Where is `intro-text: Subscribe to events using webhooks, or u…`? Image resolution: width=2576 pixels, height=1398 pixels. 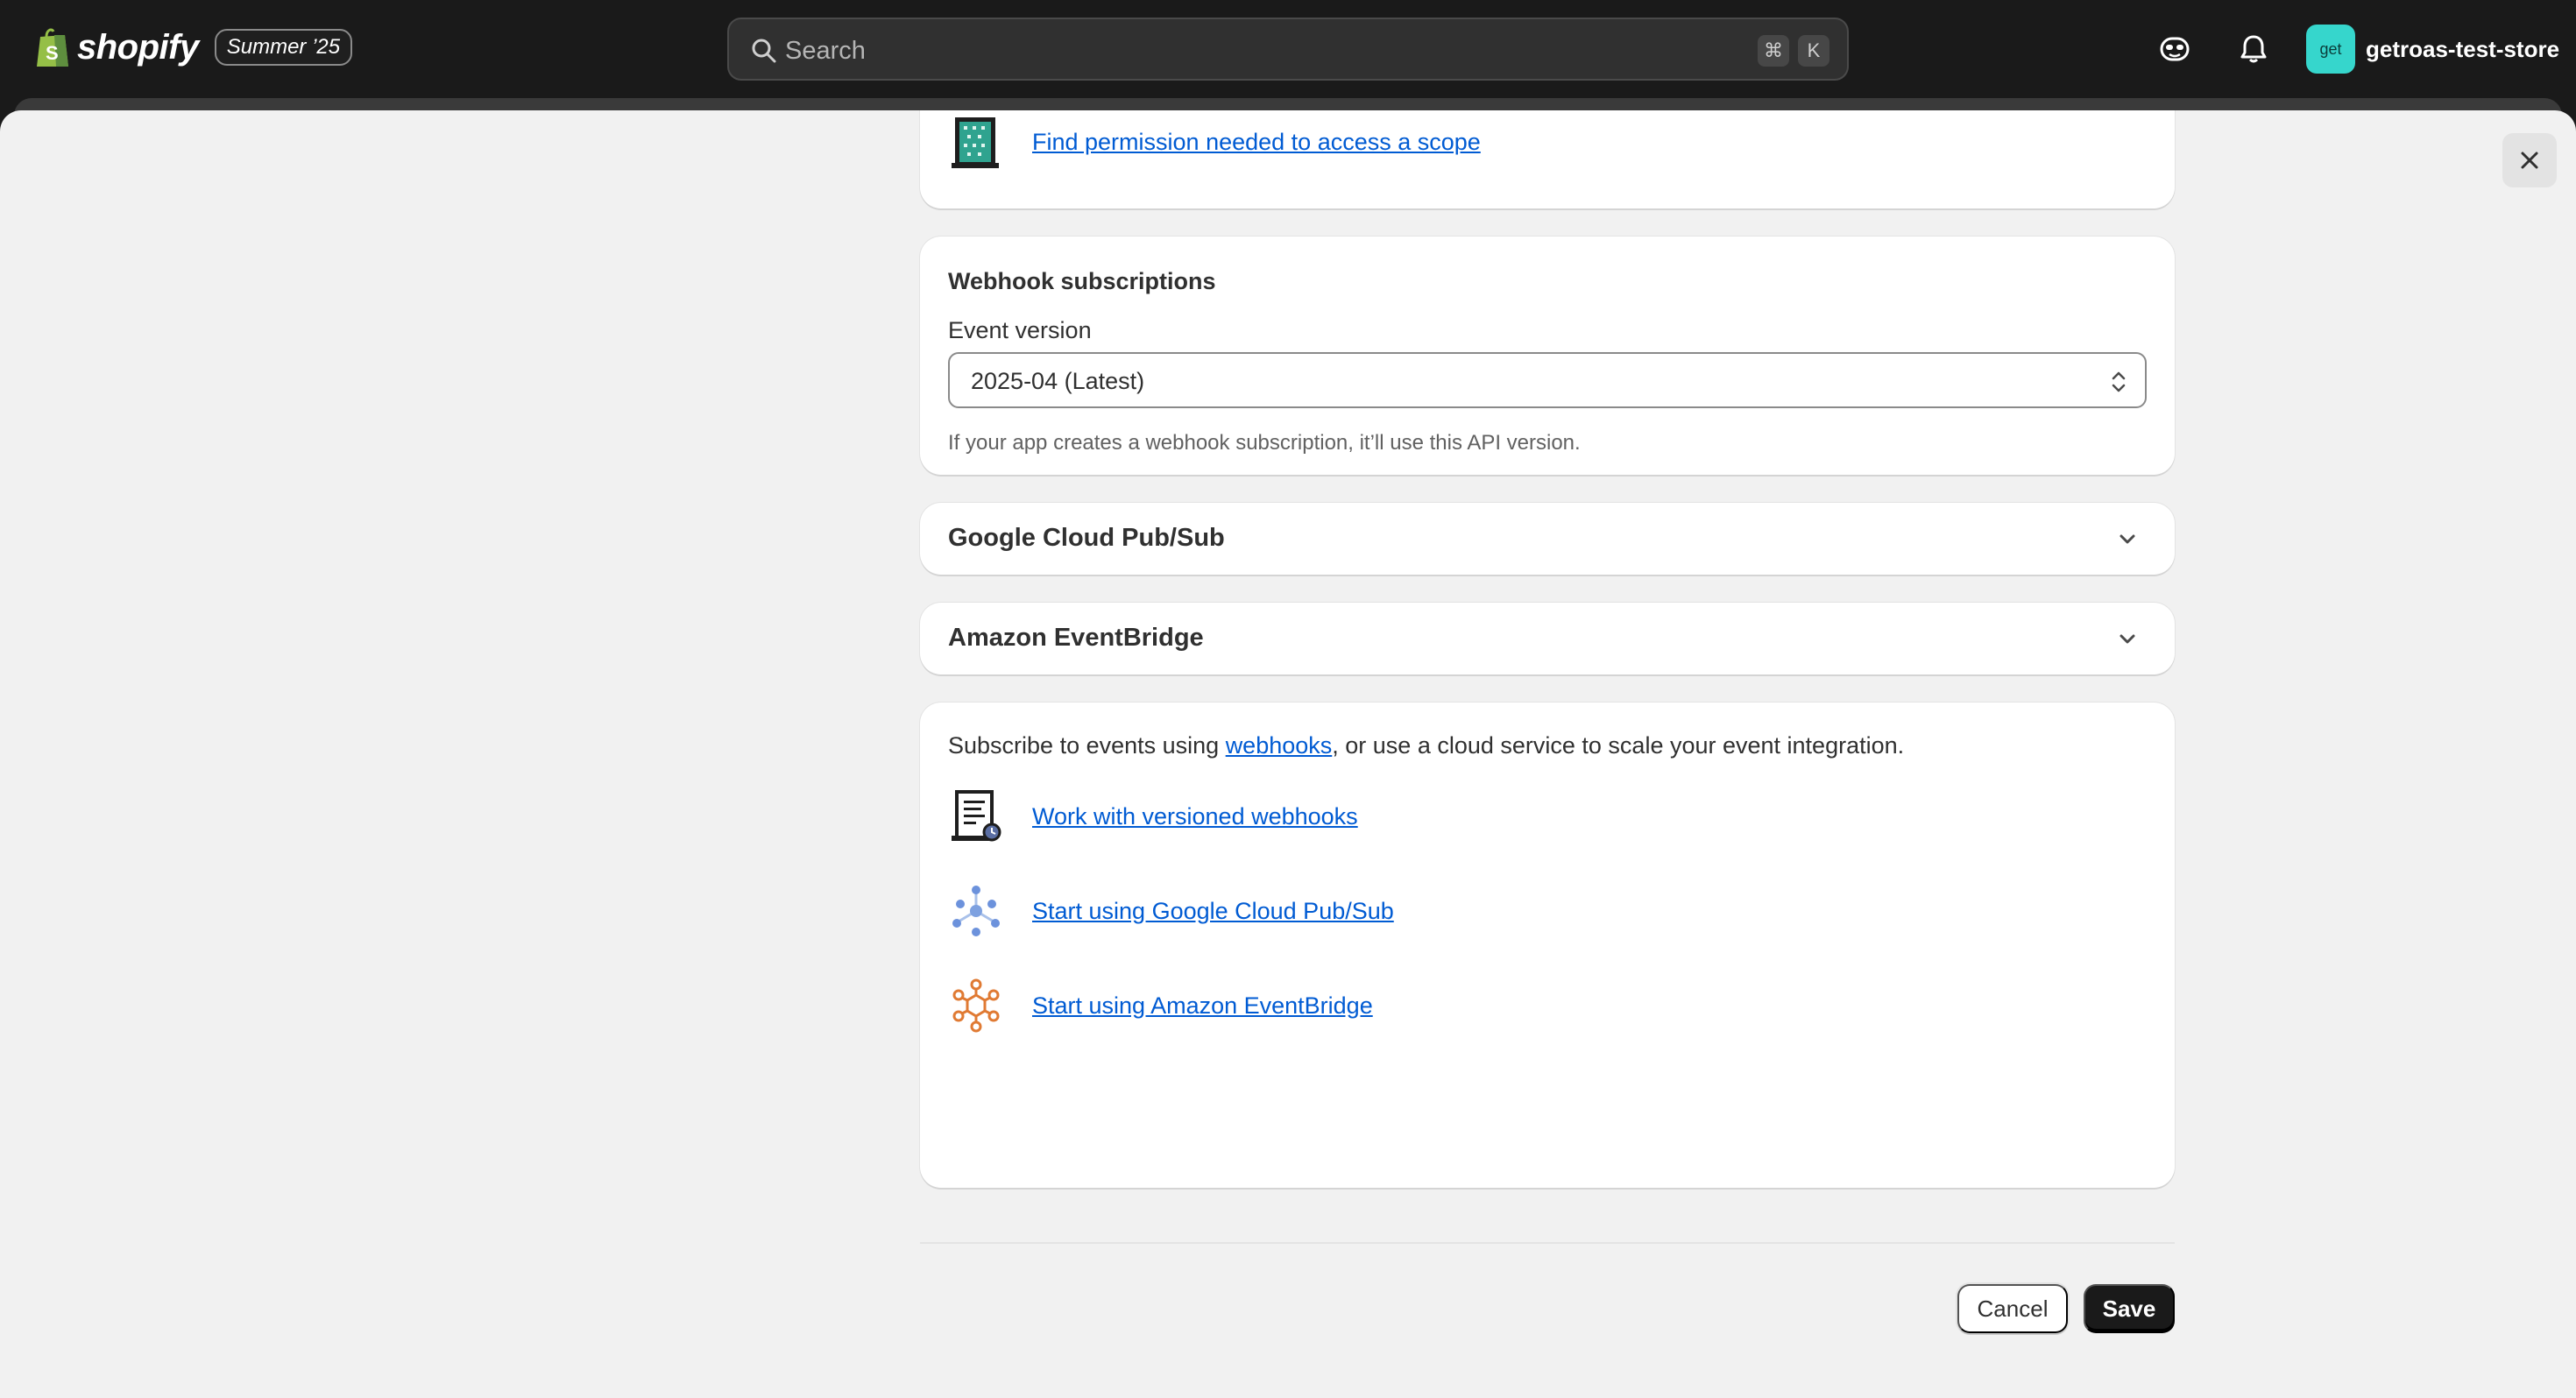 intro-text: Subscribe to events using webhooks, or u… is located at coordinates (1426, 745).